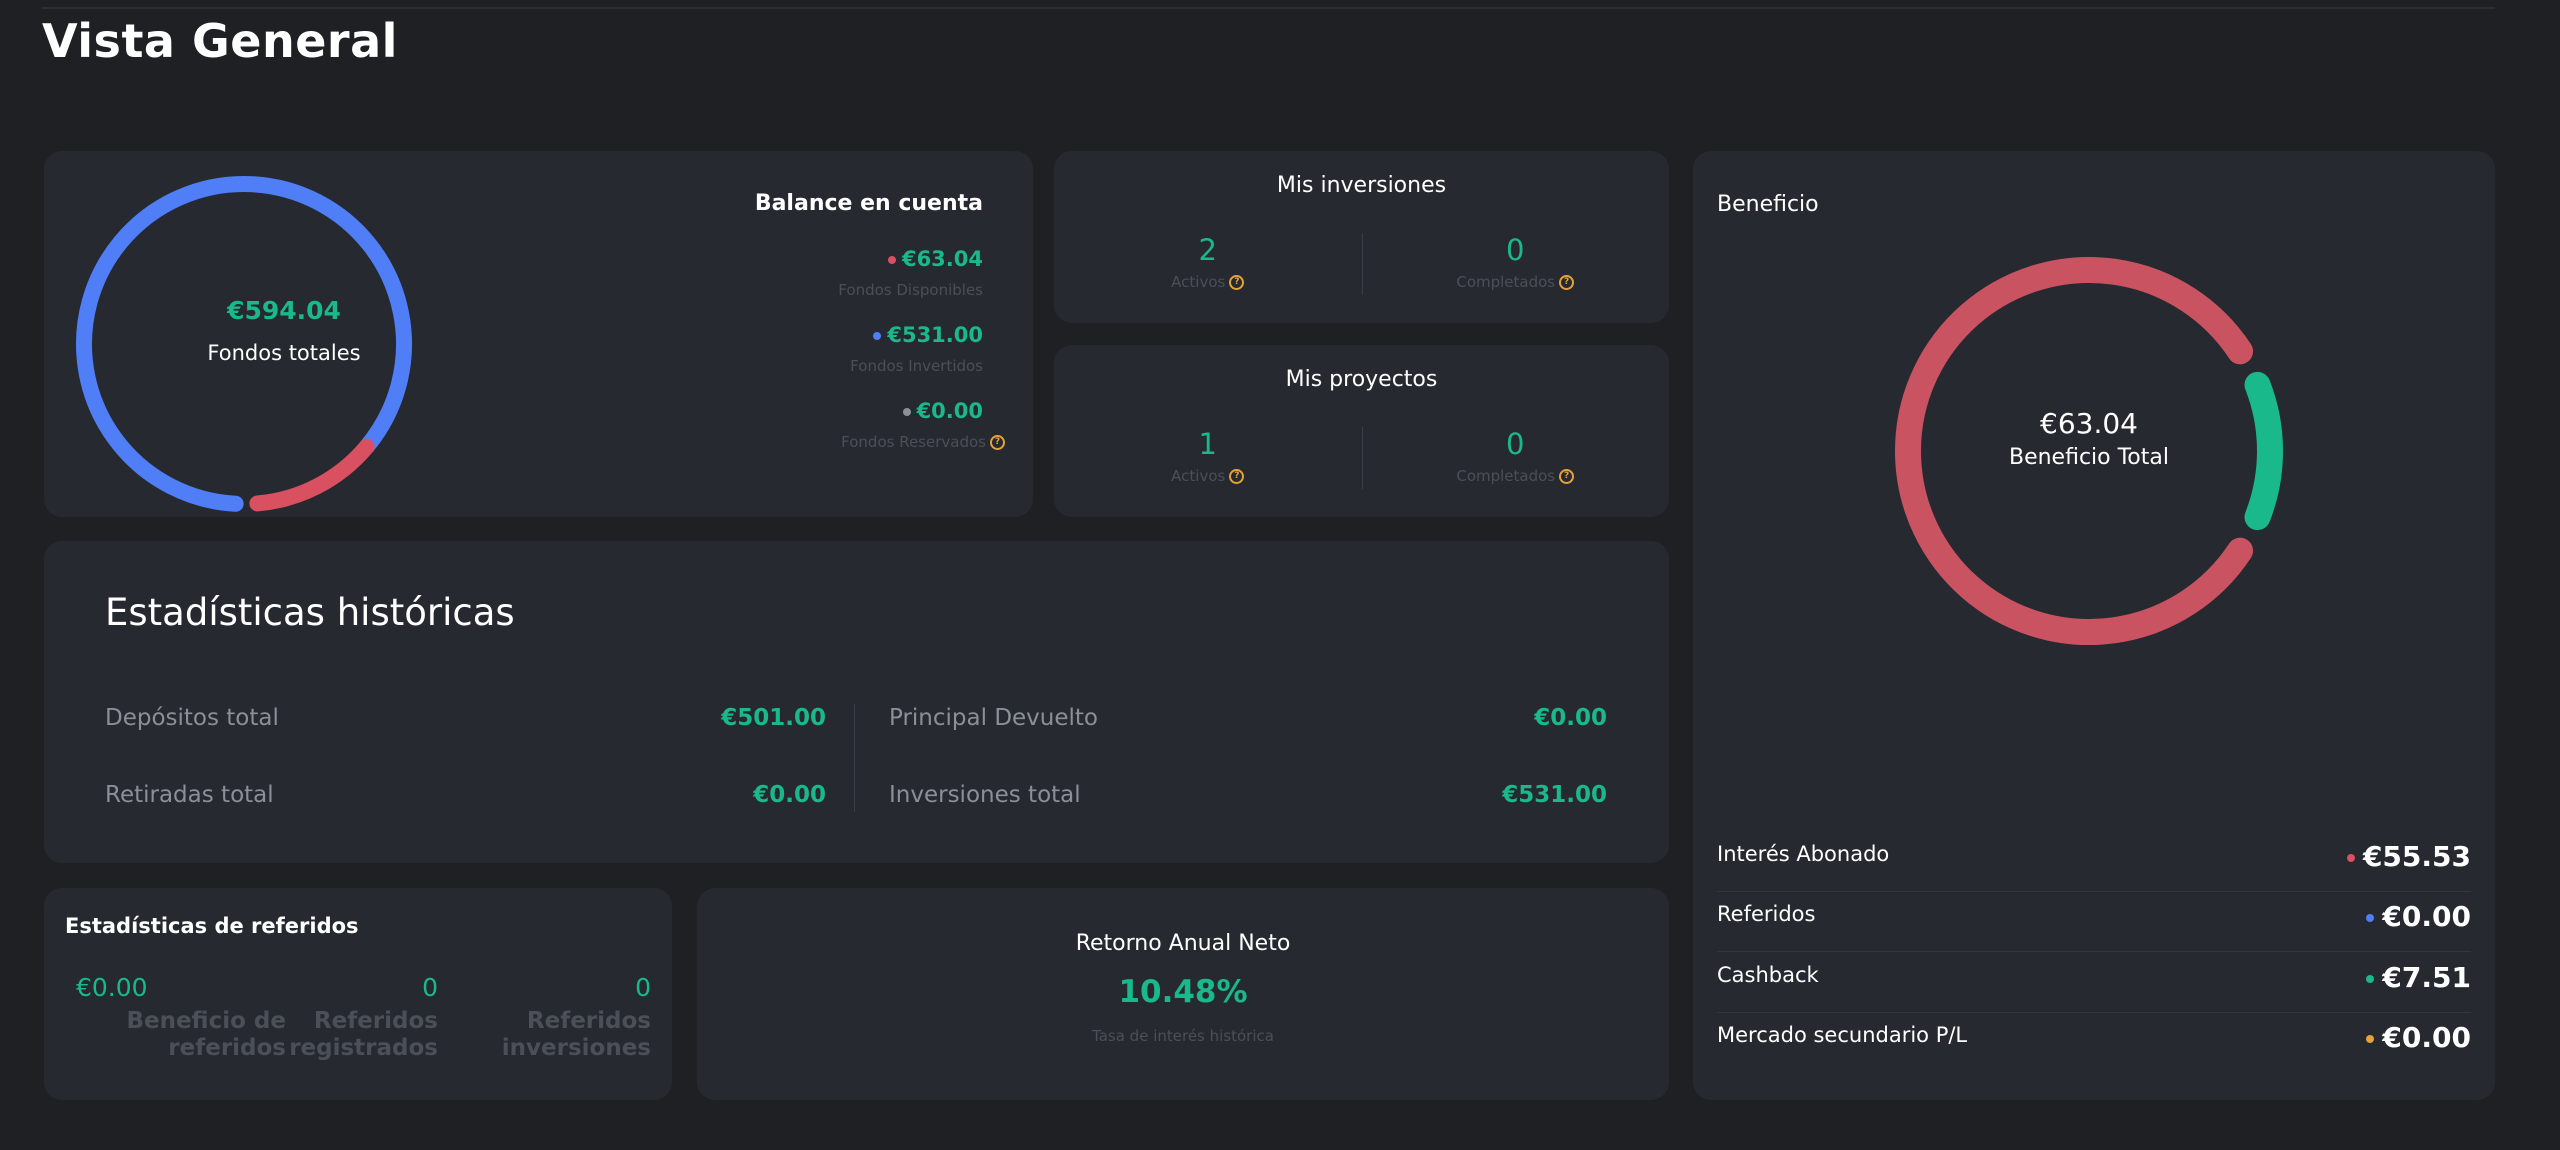 Image resolution: width=2560 pixels, height=1150 pixels. What do you see at coordinates (1268, 8) in the screenshot?
I see `top-divider` at bounding box center [1268, 8].